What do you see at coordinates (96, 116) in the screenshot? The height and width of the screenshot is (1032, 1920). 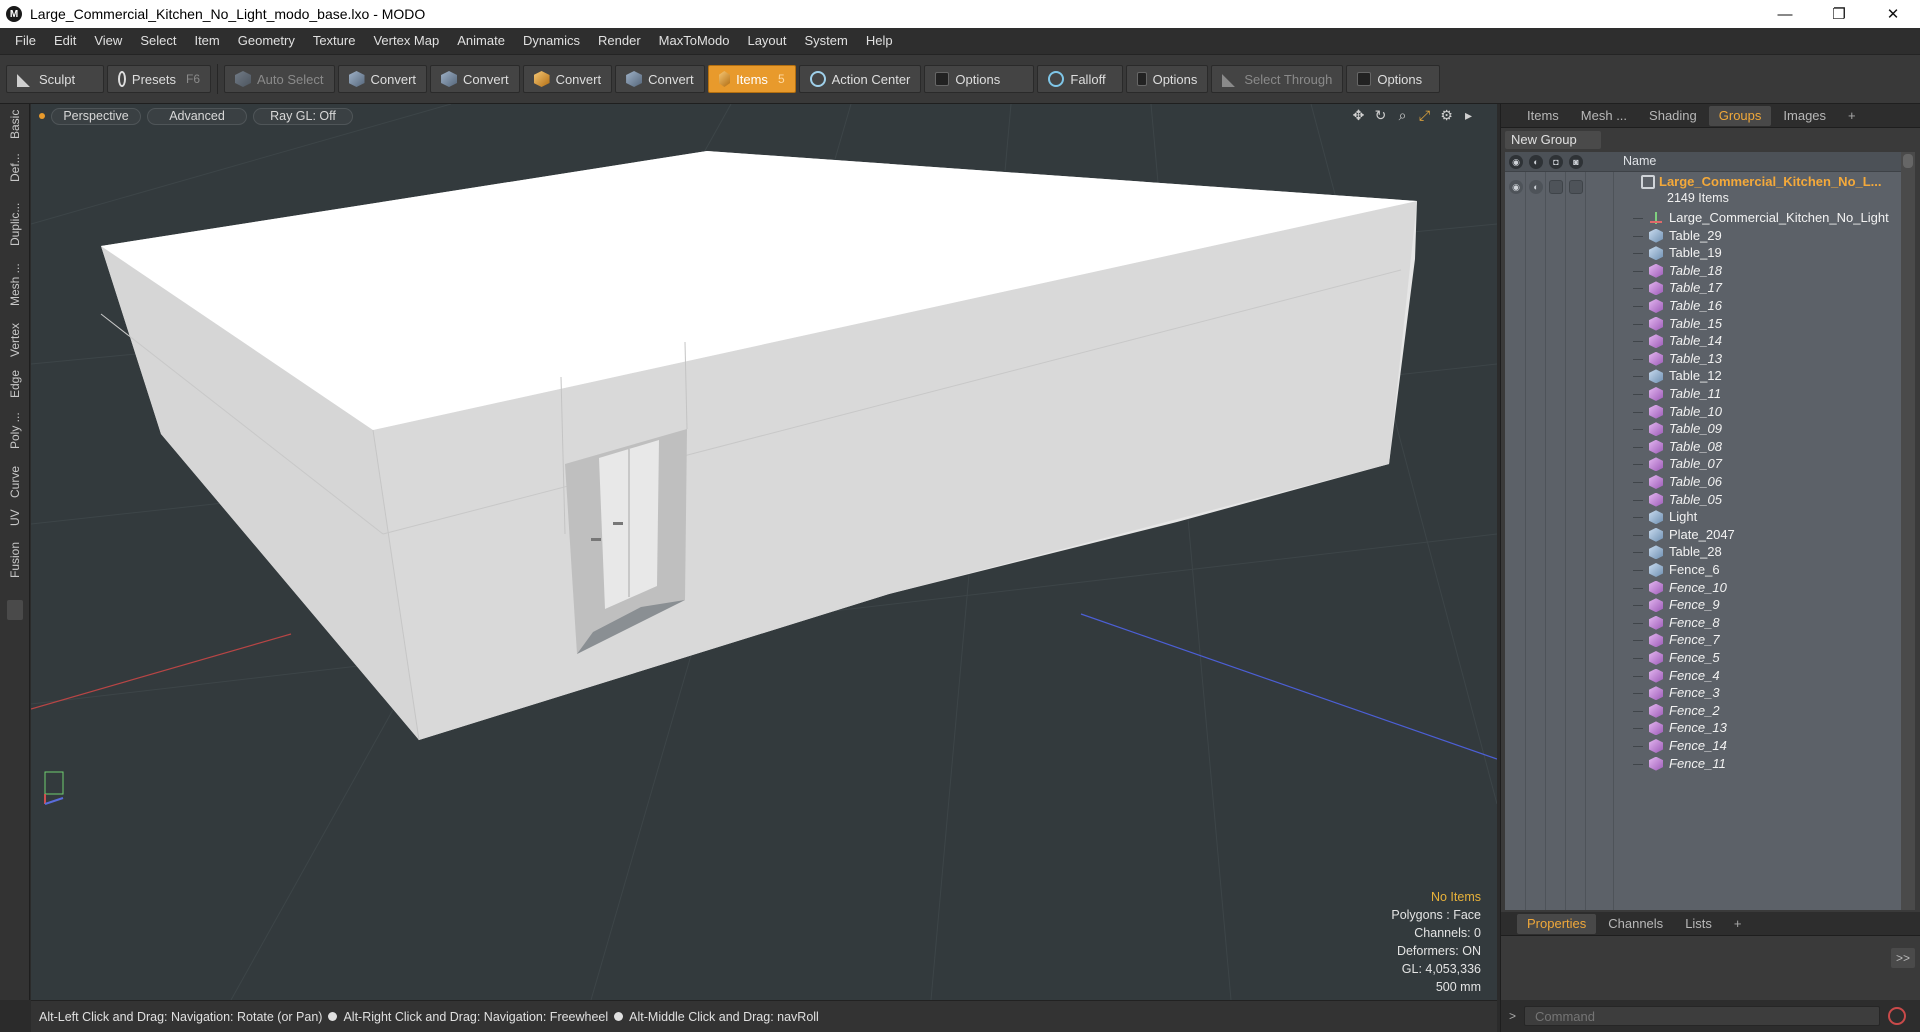 I see `view-mode-button: Perspective` at bounding box center [96, 116].